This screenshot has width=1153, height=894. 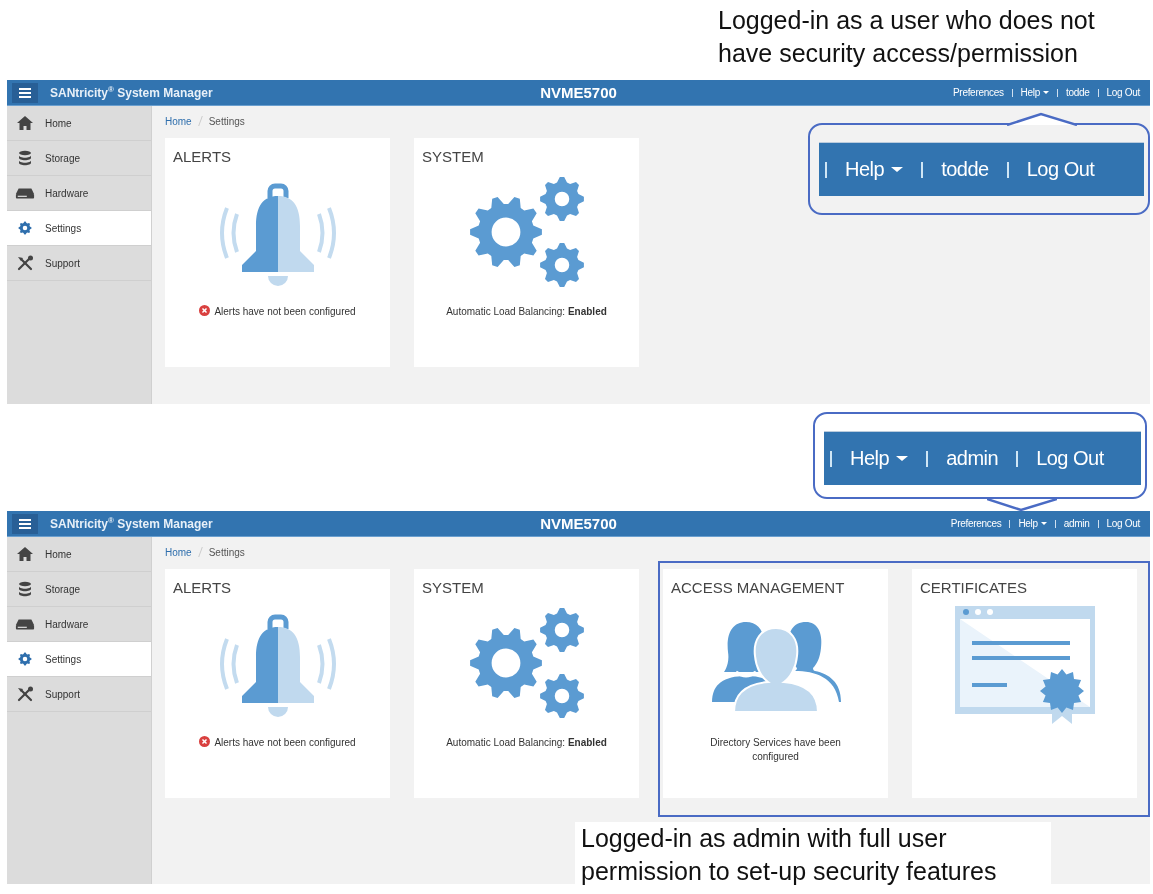 What do you see at coordinates (1024, 683) in the screenshot?
I see `settings-card: CERTIFICATES` at bounding box center [1024, 683].